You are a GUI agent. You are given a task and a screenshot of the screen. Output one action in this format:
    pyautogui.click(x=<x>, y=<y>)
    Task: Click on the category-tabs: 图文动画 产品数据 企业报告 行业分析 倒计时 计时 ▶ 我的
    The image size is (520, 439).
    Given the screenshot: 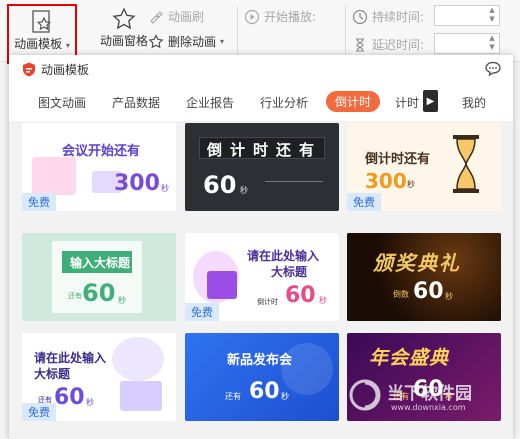 What is the action you would take?
    pyautogui.click(x=261, y=103)
    